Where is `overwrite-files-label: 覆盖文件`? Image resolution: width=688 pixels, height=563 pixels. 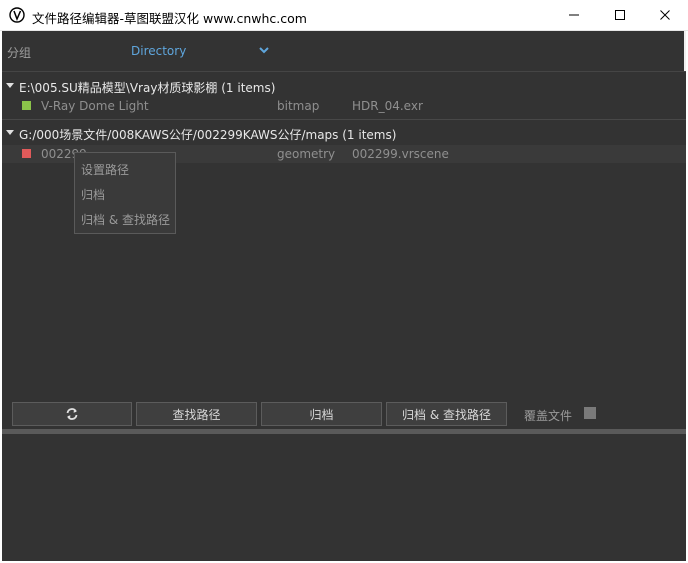
overwrite-files-label: 覆盖文件 is located at coordinates (548, 416).